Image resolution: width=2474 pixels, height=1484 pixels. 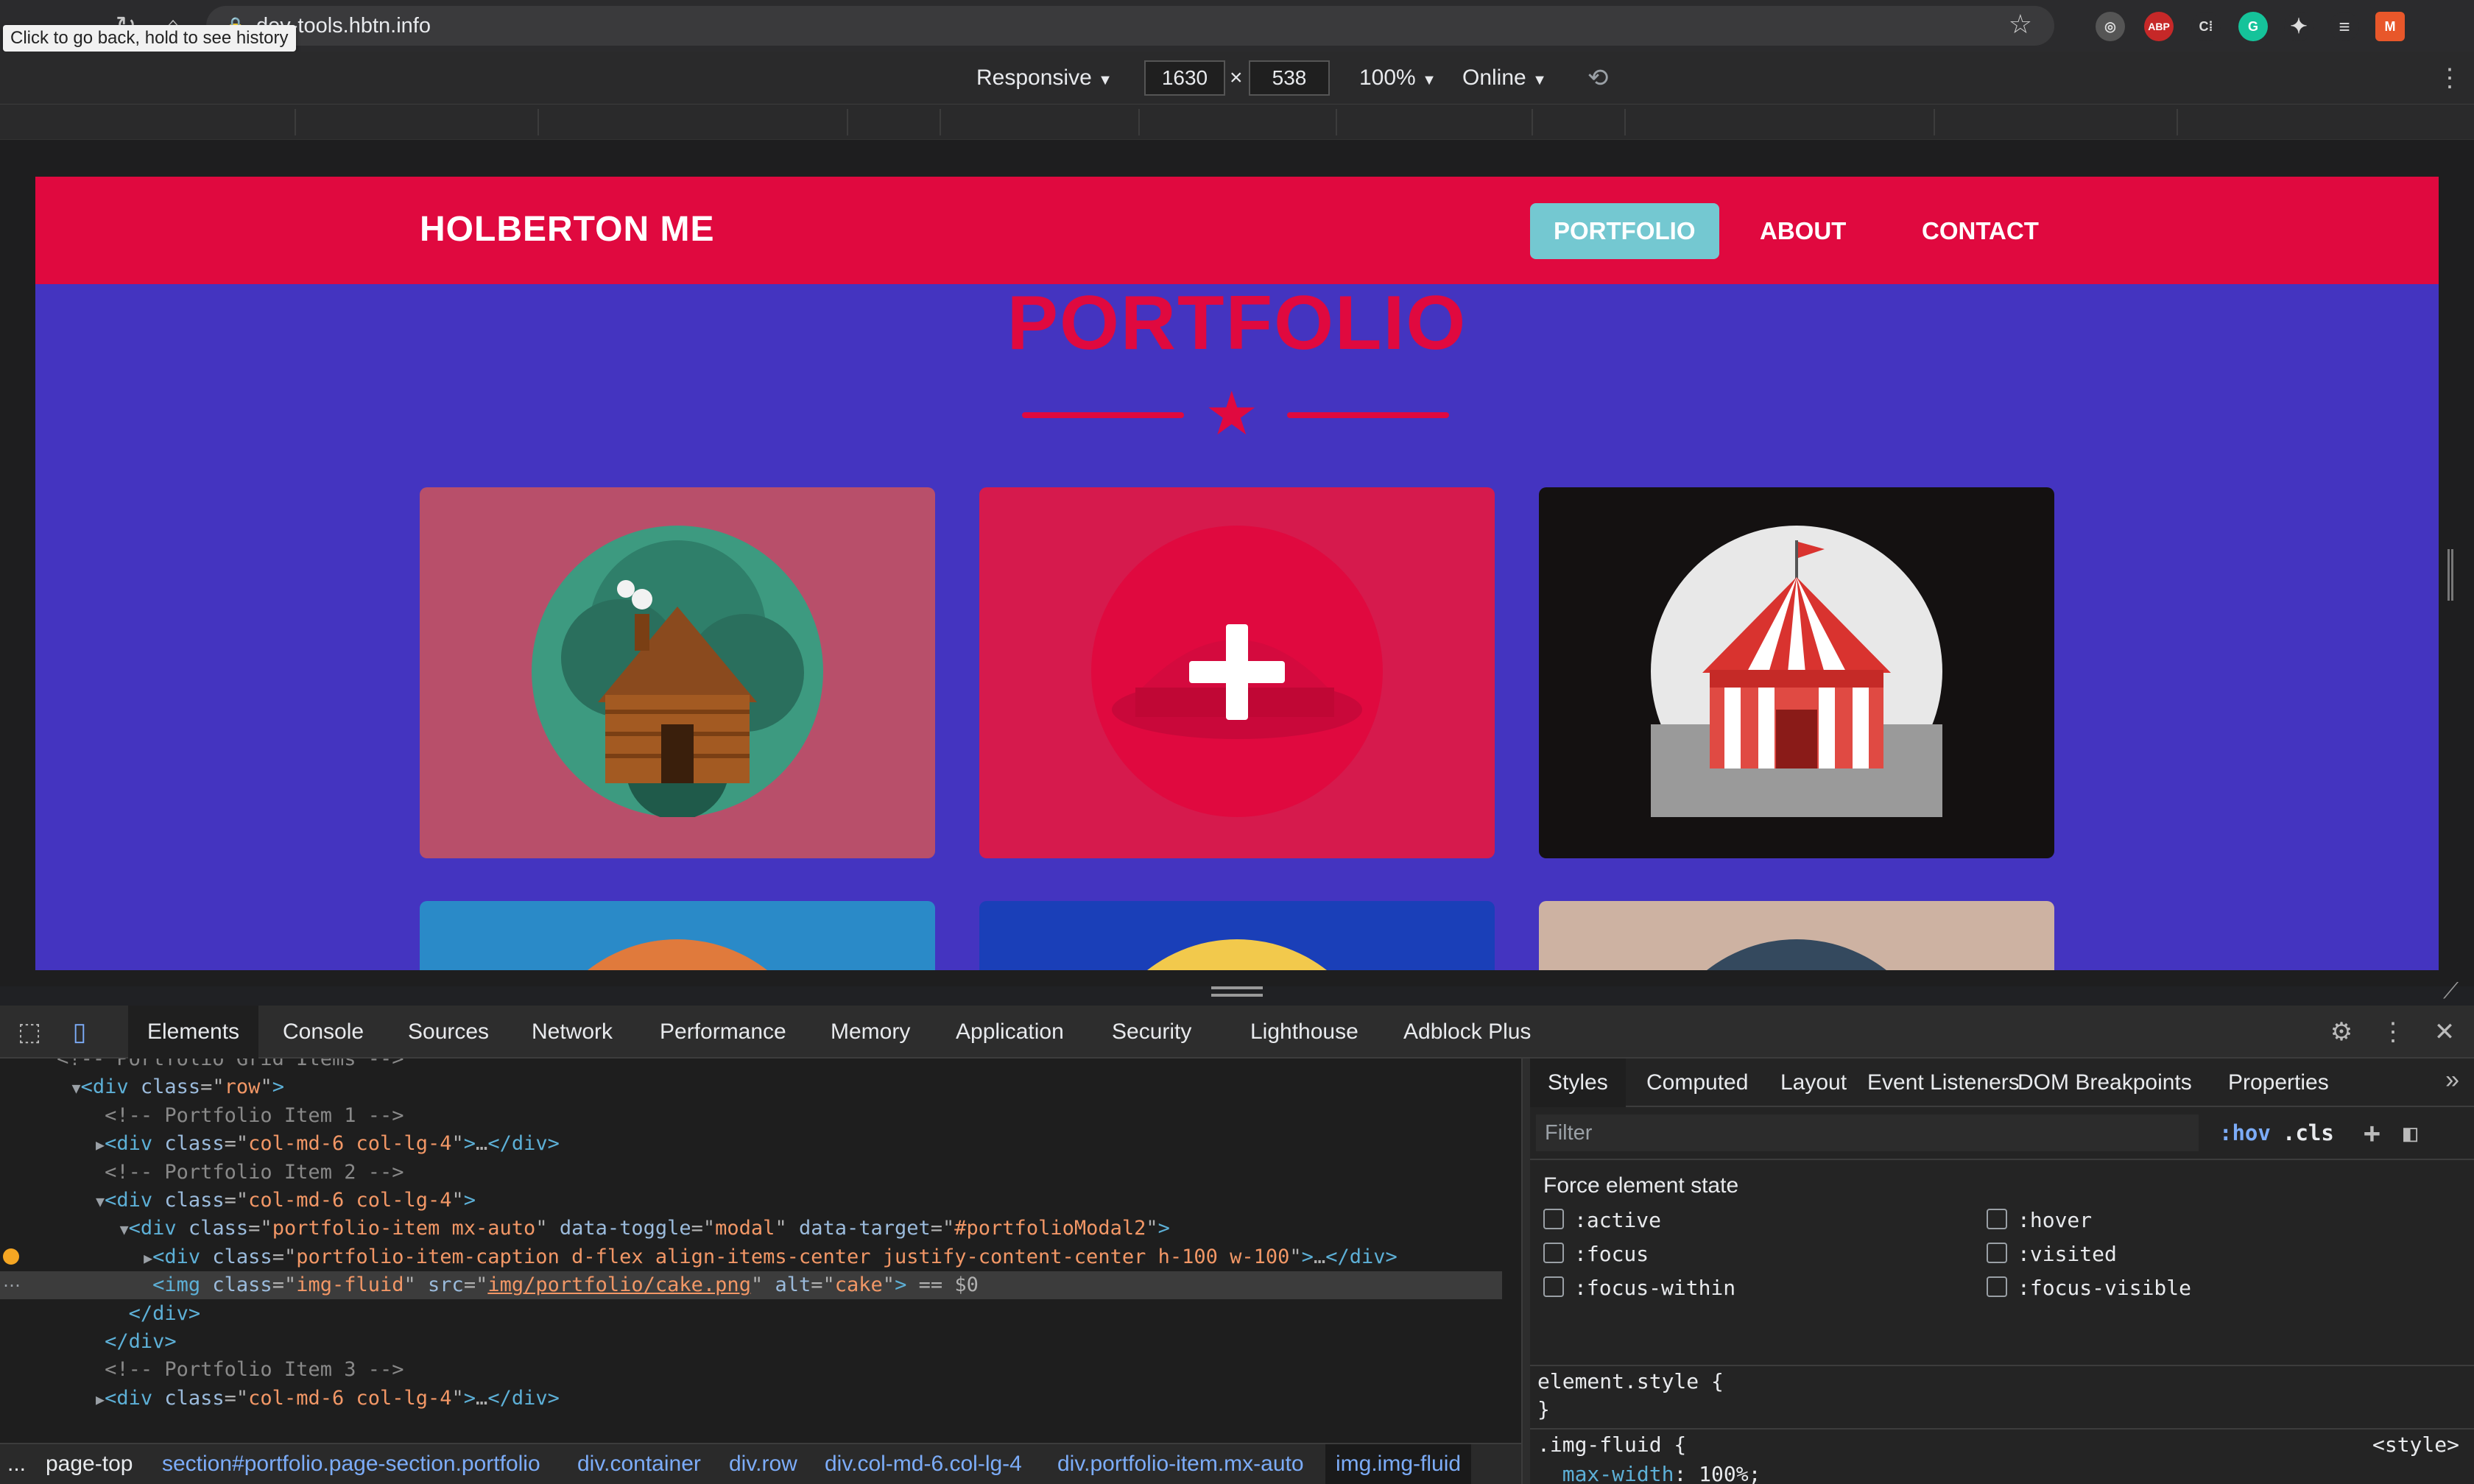 I want to click on force-state-hover: :hover, so click(x=2039, y=1220).